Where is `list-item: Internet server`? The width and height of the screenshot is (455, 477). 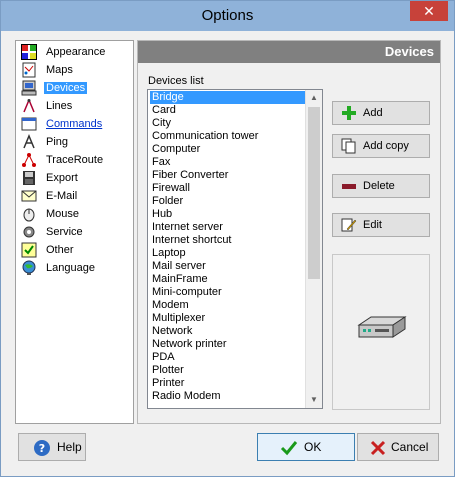 list-item: Internet server is located at coordinates (228, 227).